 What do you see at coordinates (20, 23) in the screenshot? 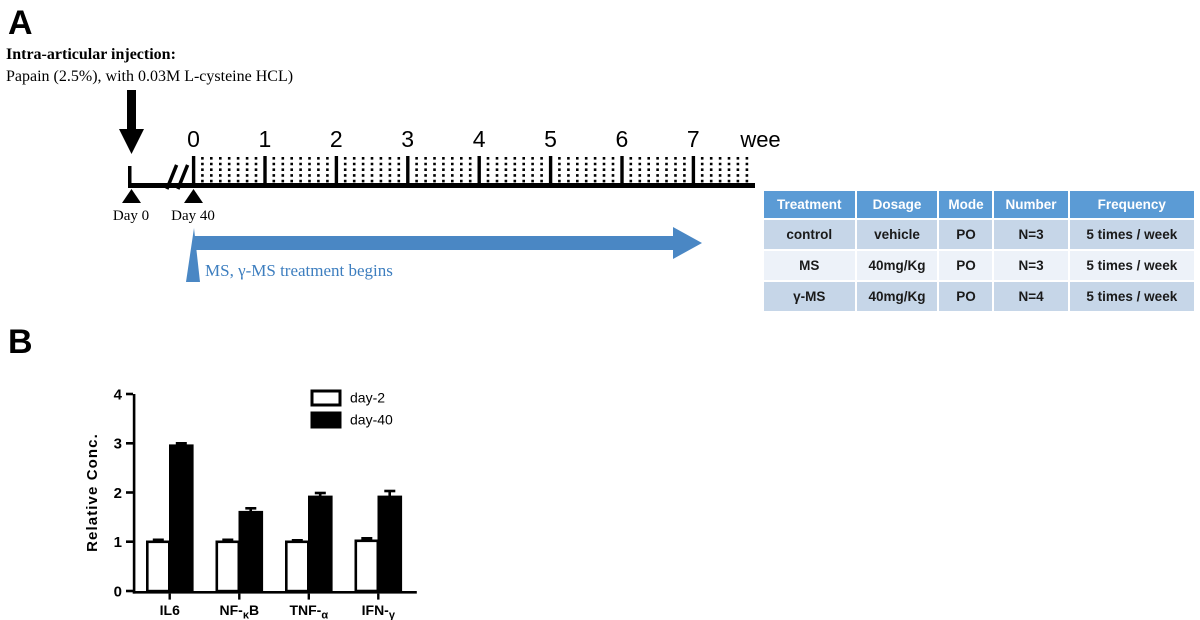
I see `panel-a-label: A` at bounding box center [20, 23].